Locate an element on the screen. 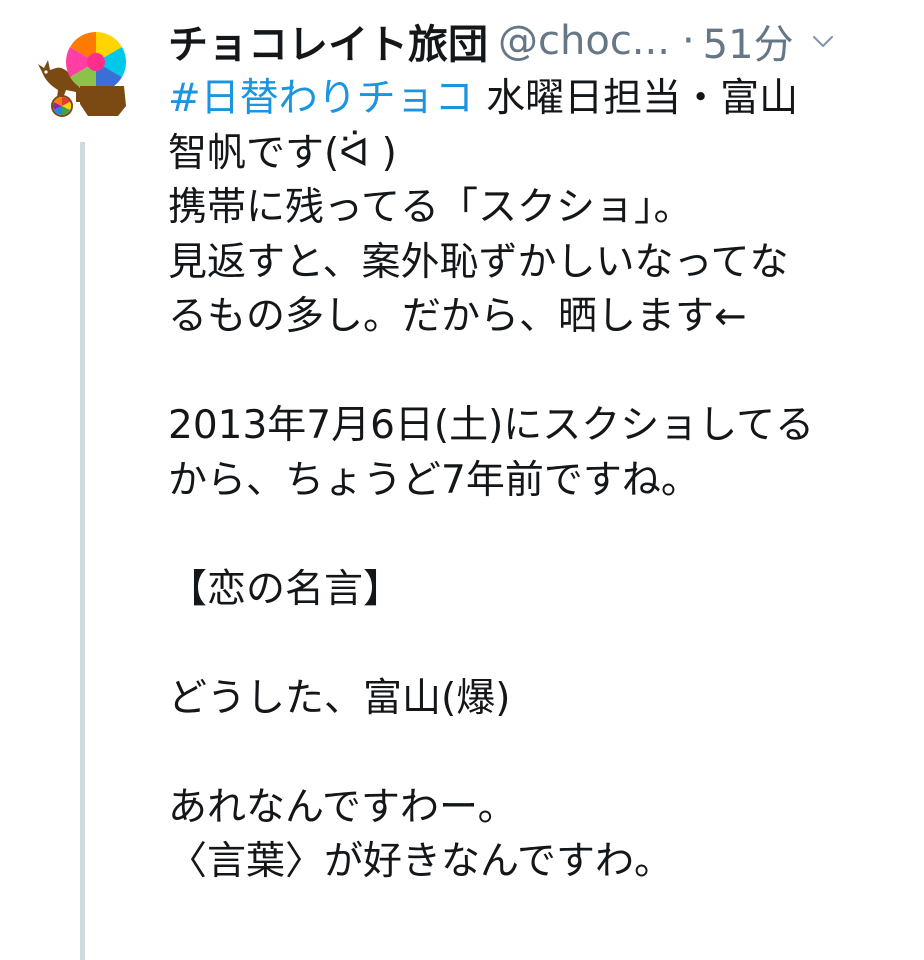 The height and width of the screenshot is (960, 924). tweet-line: あれなんですわー。 is located at coordinates (342, 807).